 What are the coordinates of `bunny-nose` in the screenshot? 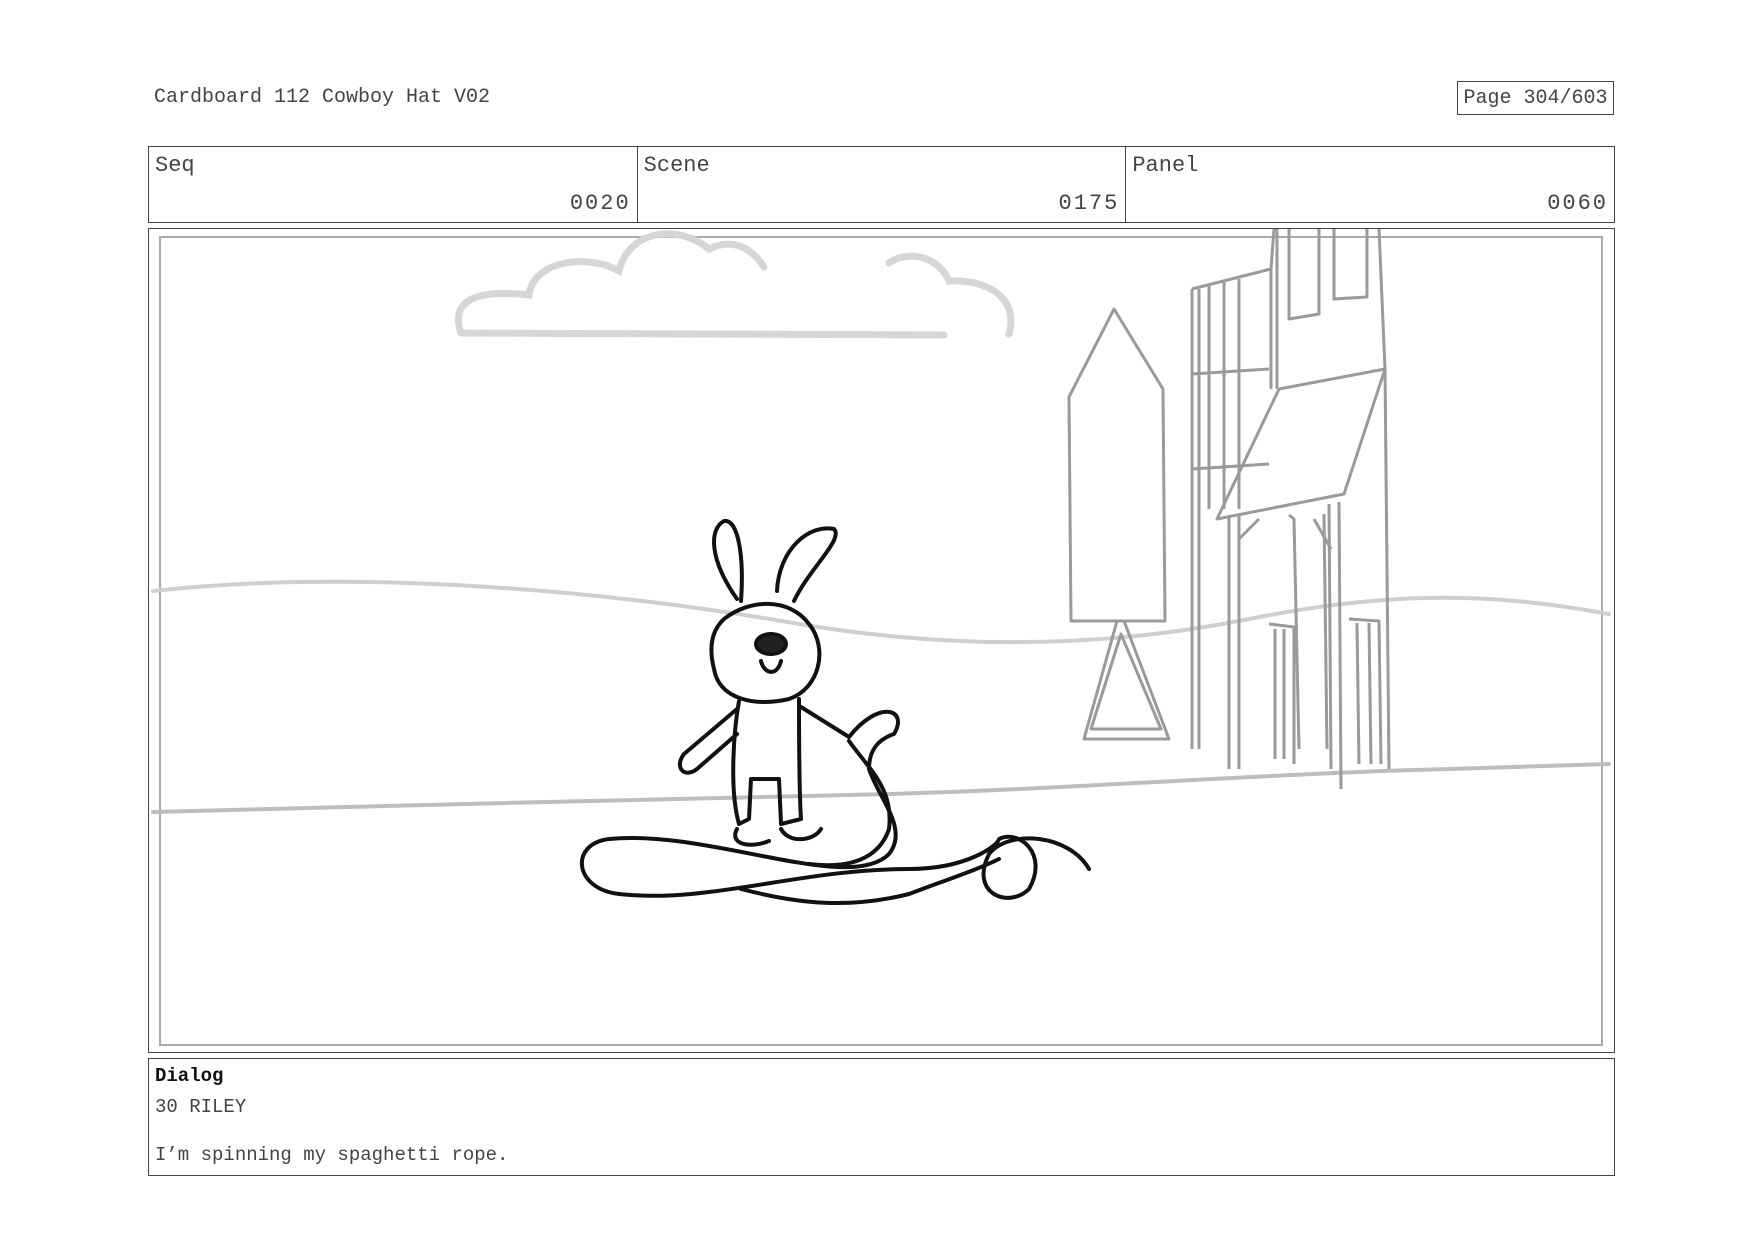 It's located at (771, 644).